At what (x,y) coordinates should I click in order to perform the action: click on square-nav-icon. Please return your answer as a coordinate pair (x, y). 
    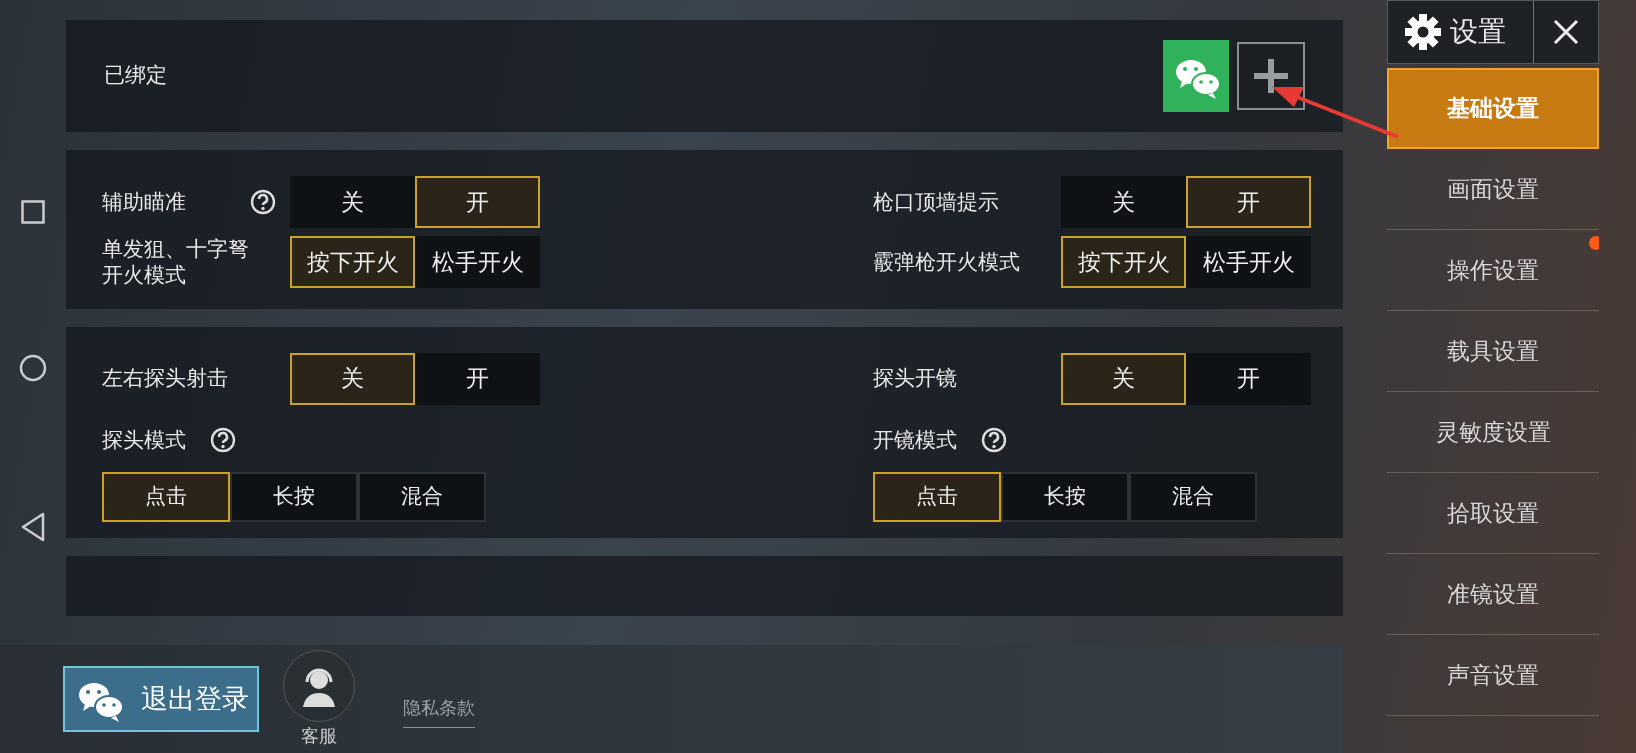
    Looking at the image, I should click on (33, 212).